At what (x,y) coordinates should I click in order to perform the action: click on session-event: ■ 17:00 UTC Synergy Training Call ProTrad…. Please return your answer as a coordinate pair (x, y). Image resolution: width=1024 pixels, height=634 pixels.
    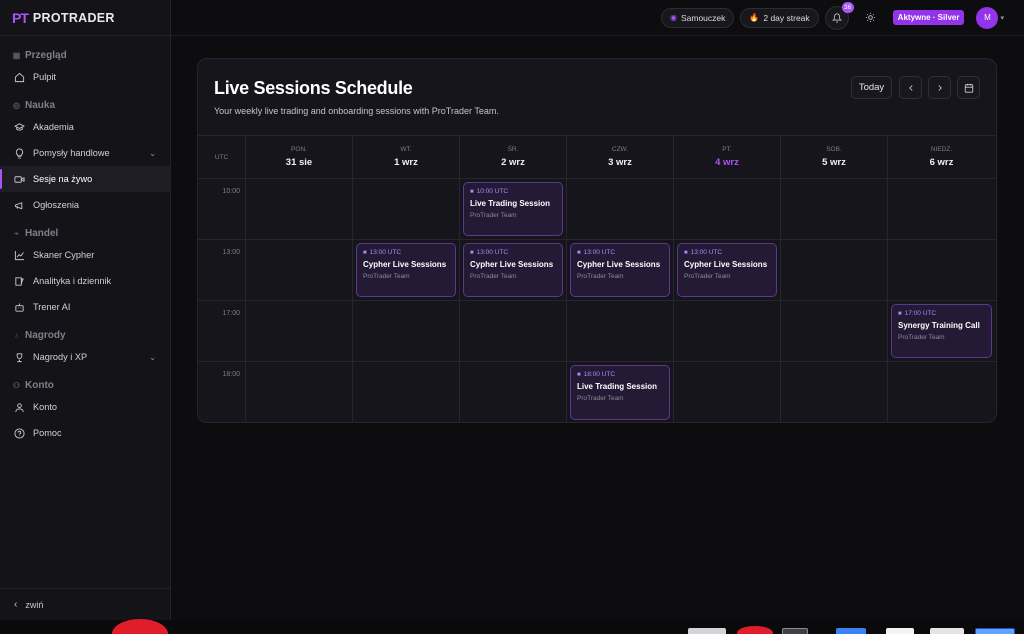
    Looking at the image, I should click on (941, 331).